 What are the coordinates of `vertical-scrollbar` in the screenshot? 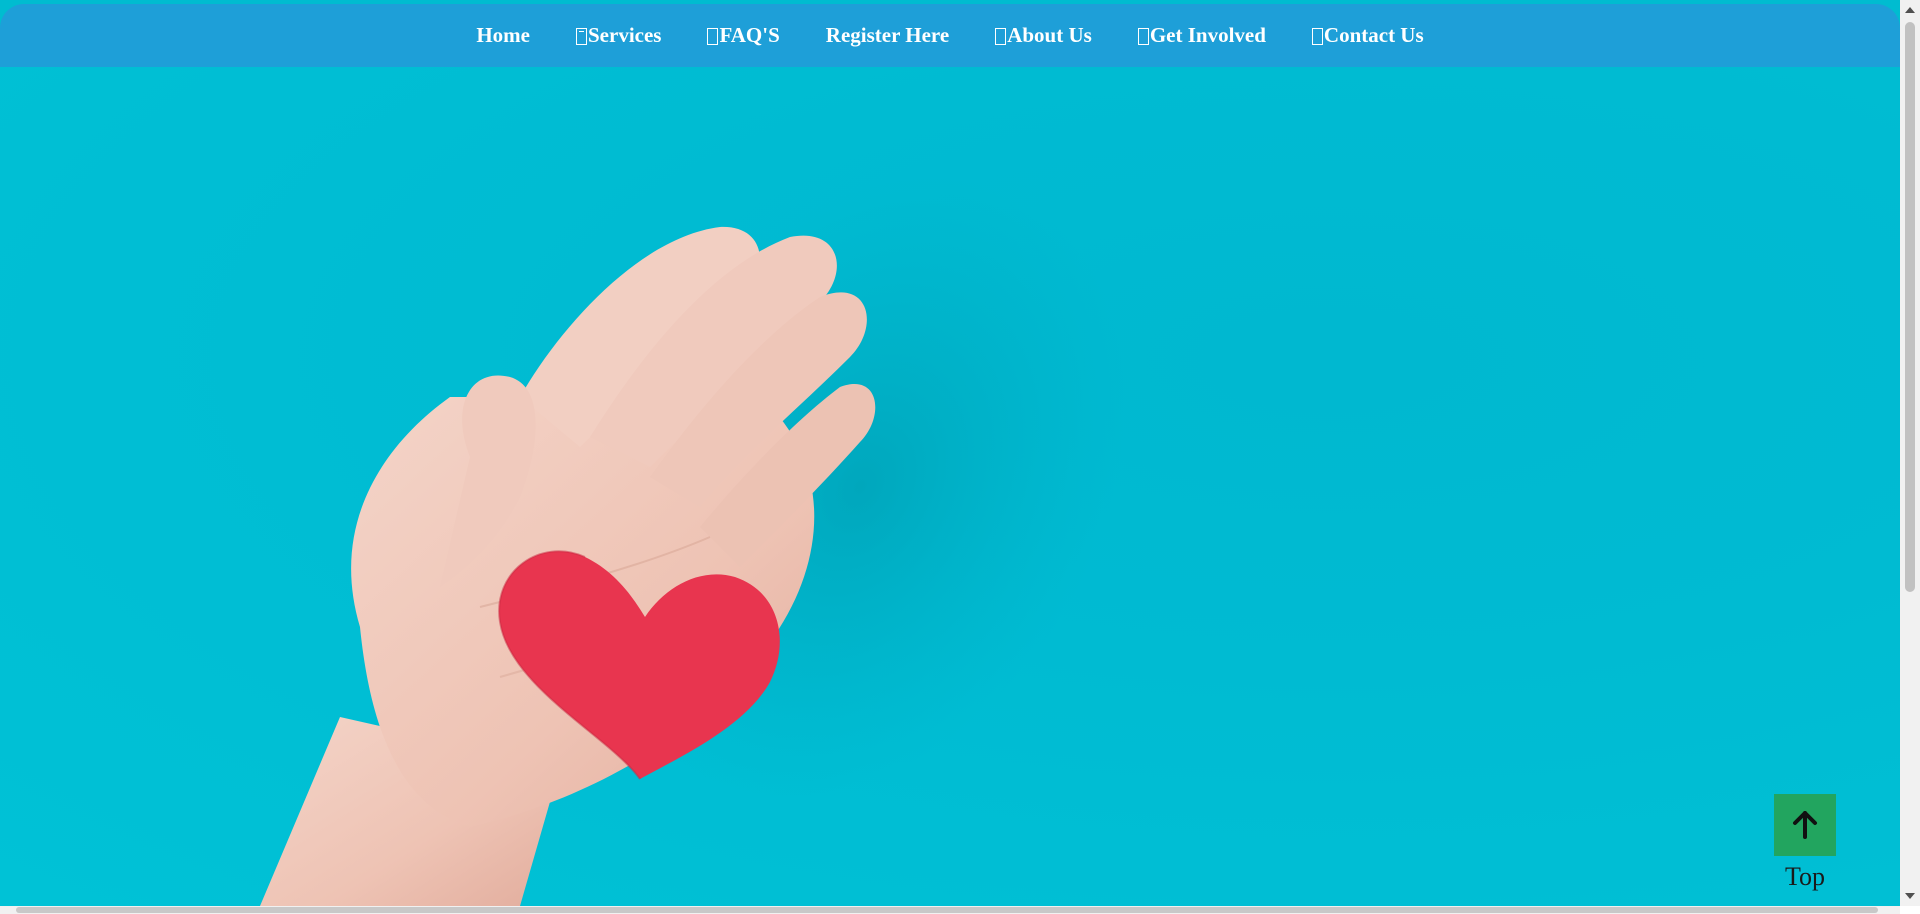 It's located at (1910, 453).